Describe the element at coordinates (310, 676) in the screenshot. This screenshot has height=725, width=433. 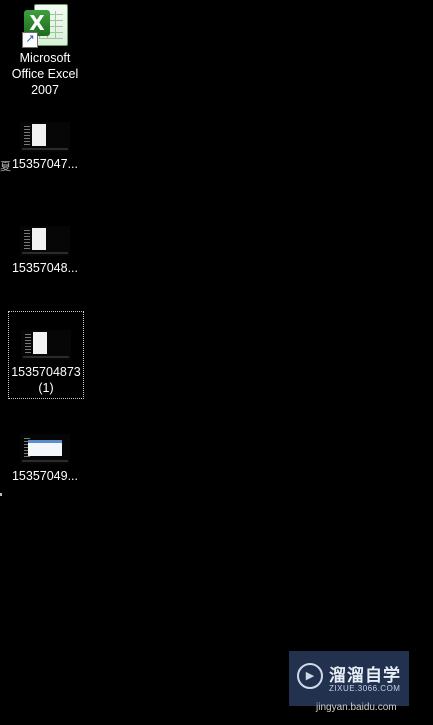
I see `play-circle-icon: ▶` at that location.